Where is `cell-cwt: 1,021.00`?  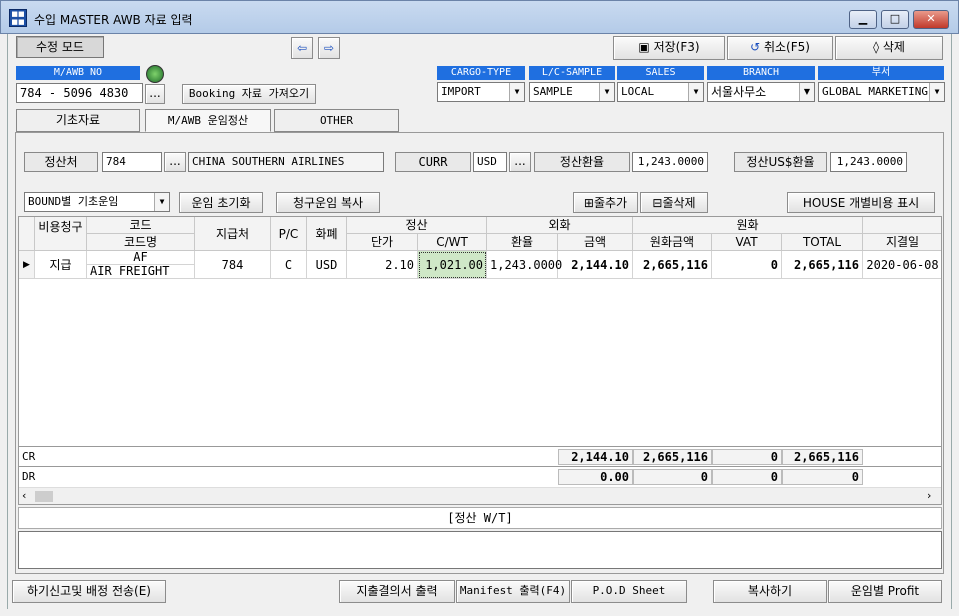
cell-cwt: 1,021.00 is located at coordinates (452, 265).